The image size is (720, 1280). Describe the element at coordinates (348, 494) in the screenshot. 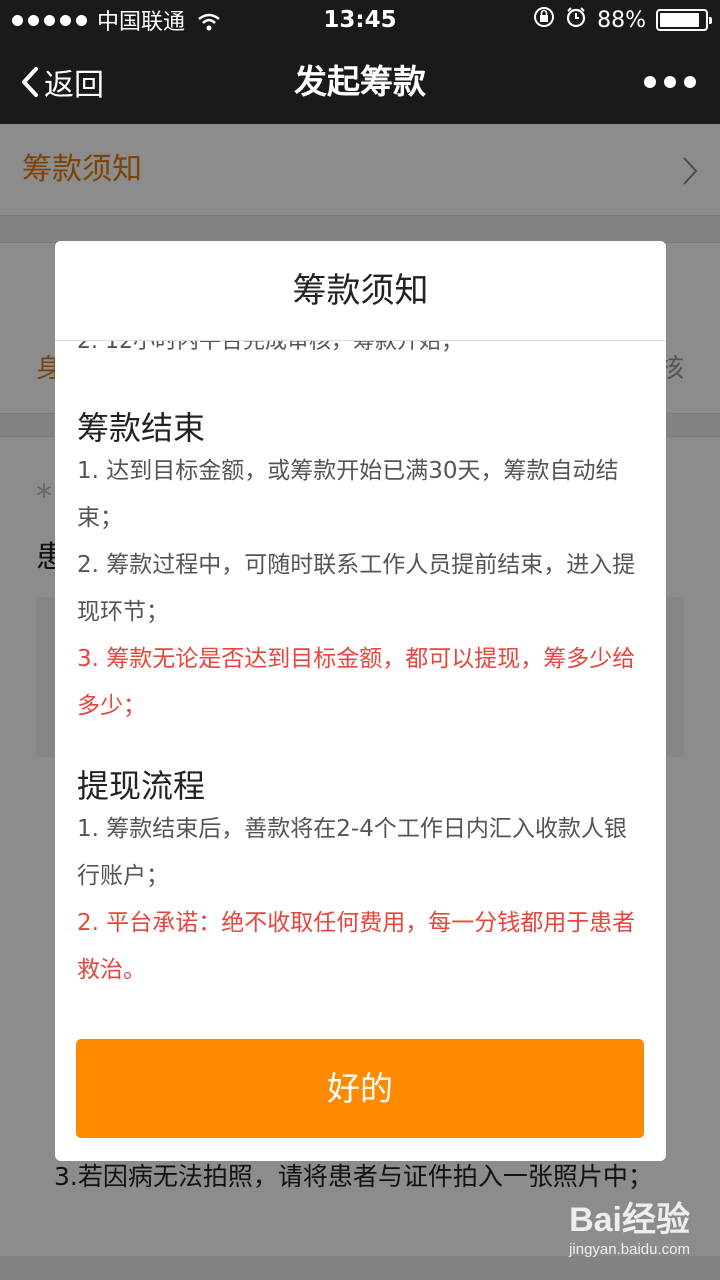

I see `end-item-1: 1. 达到目标金额，或筹款开始已满30天，筹款自动结束；` at that location.